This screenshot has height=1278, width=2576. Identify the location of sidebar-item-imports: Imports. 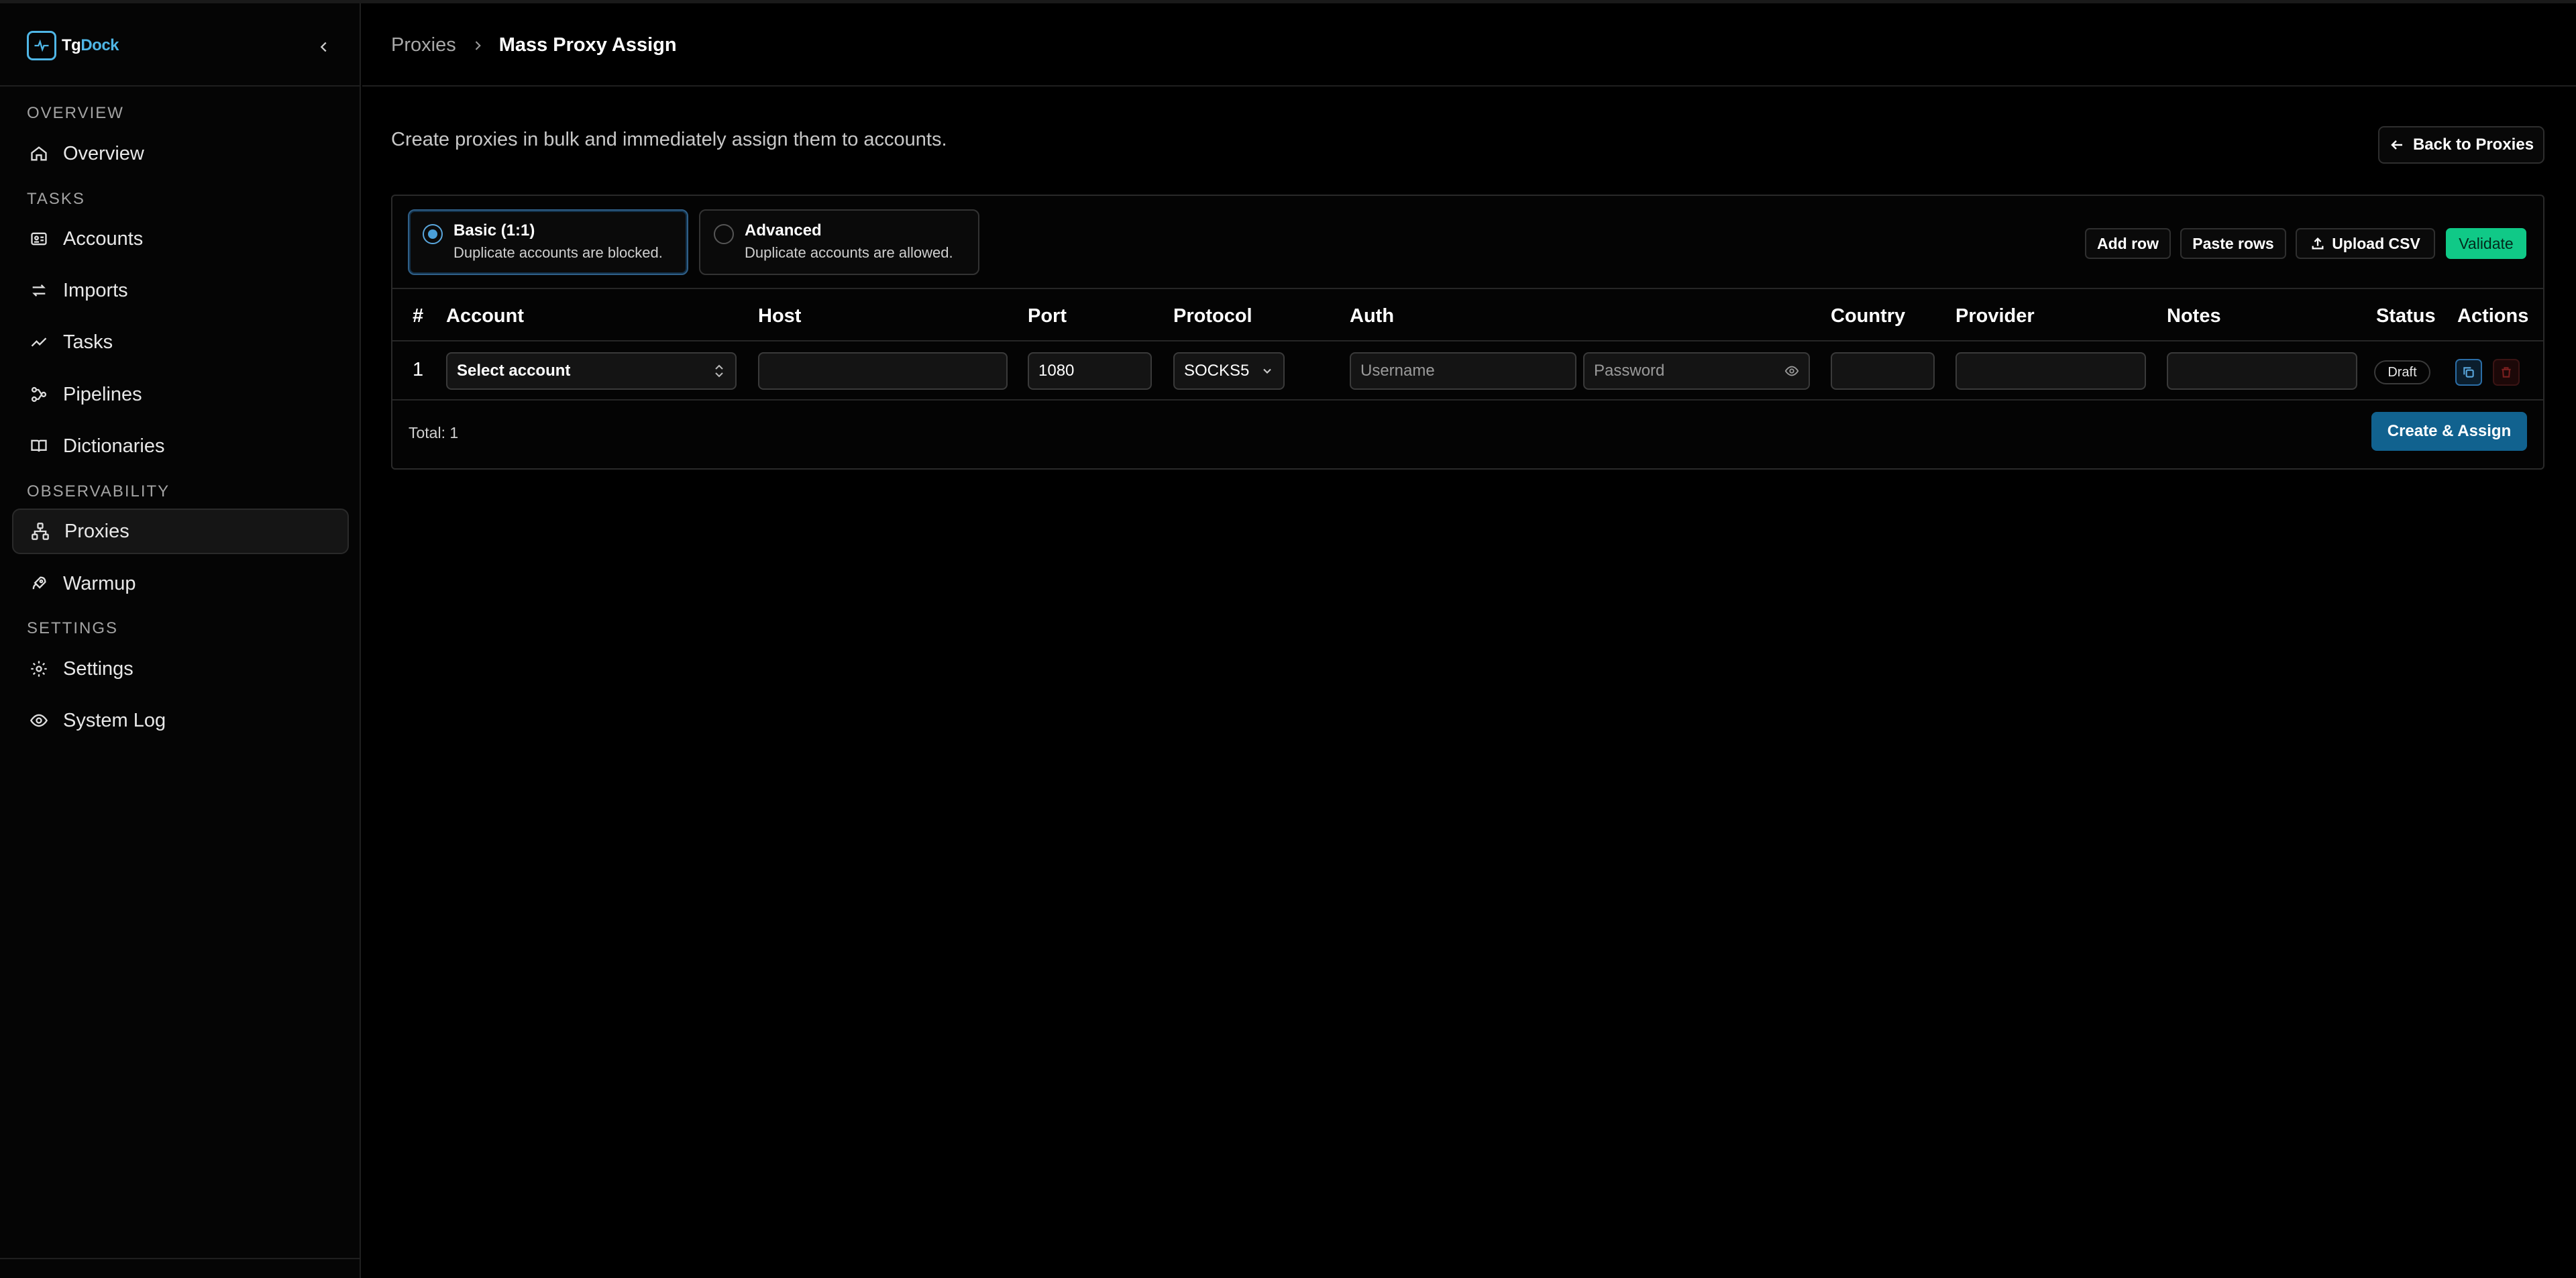
(180, 290).